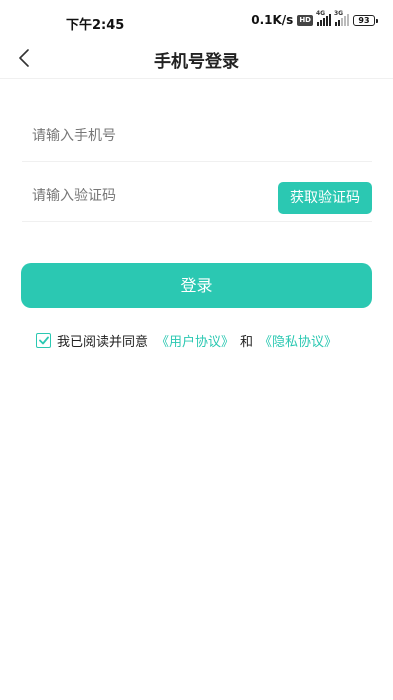 The image size is (393, 700). What do you see at coordinates (196, 21) in the screenshot?
I see `status-bar: 下午2:45 0.1K/s HD 4G 3G 93` at bounding box center [196, 21].